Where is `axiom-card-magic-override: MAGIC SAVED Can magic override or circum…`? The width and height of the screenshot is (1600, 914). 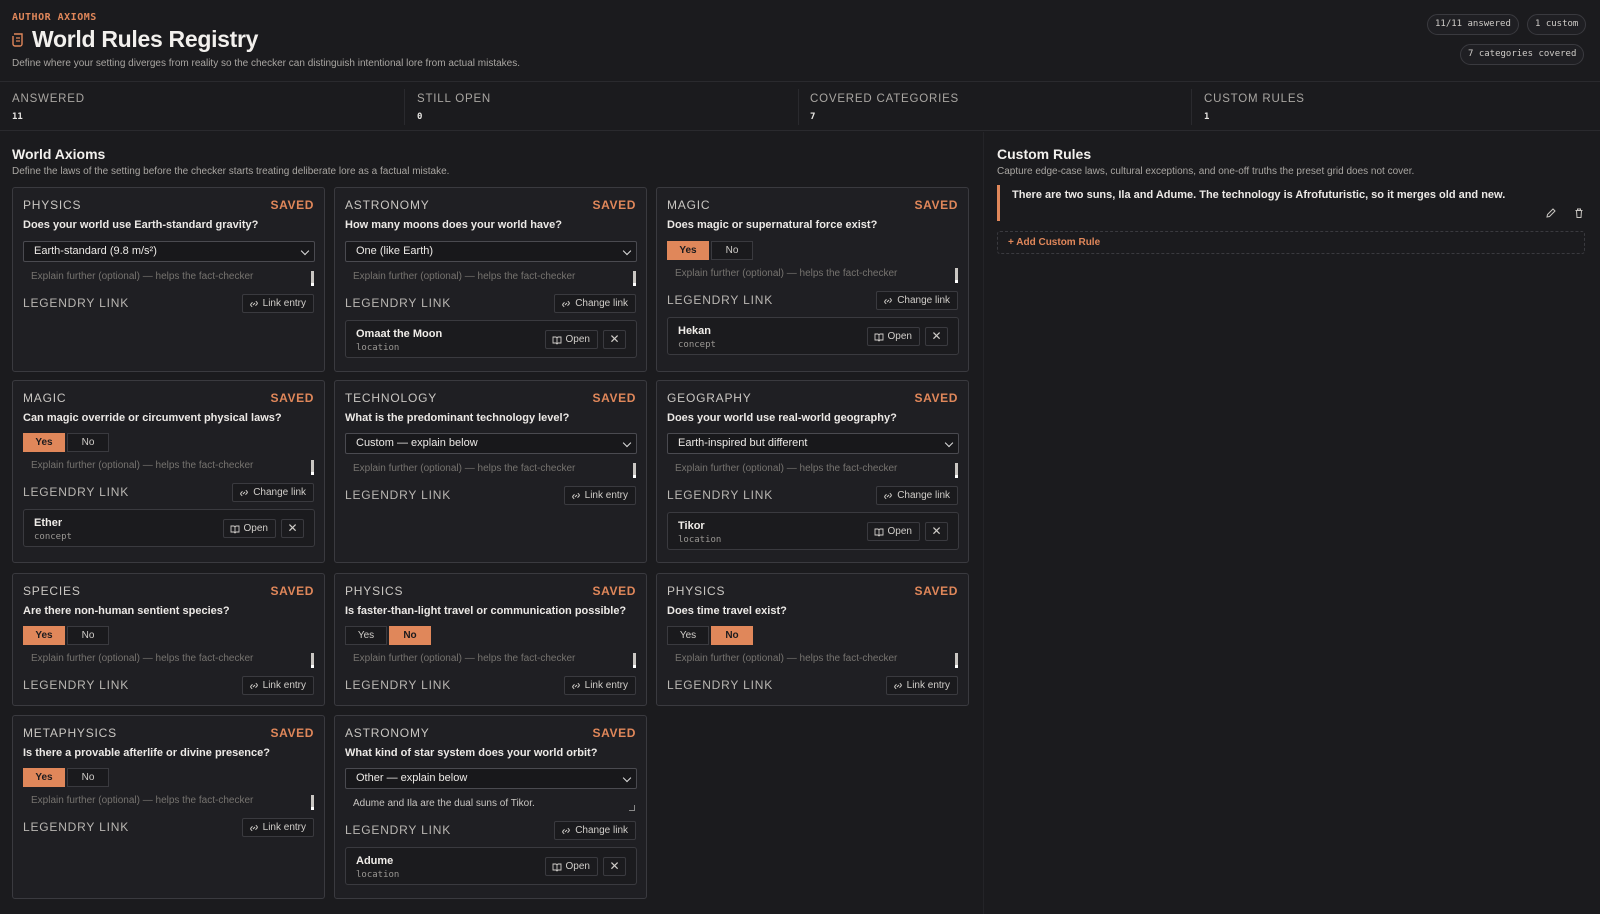
axiom-card-magic-override: MAGIC SAVED Can magic override or circum… is located at coordinates (168, 471).